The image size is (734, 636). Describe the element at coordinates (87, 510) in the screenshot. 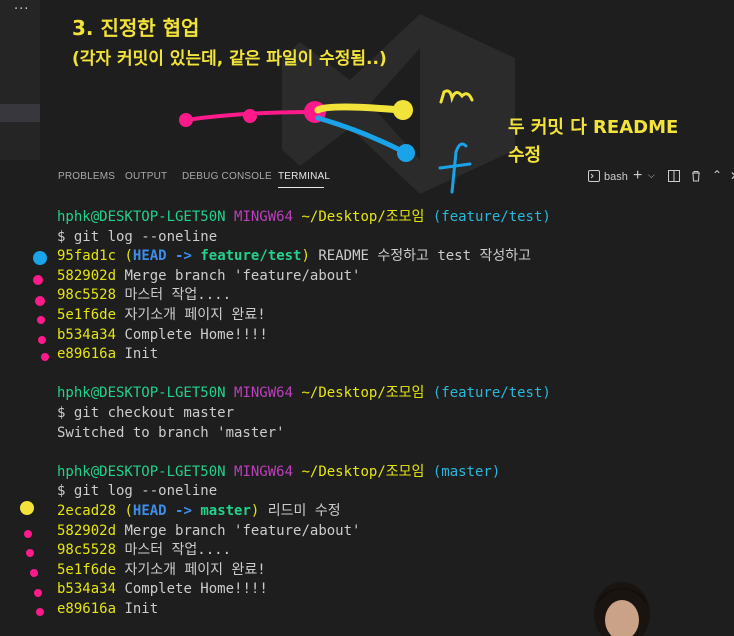

I see `commit-hash: 2ecad28` at that location.